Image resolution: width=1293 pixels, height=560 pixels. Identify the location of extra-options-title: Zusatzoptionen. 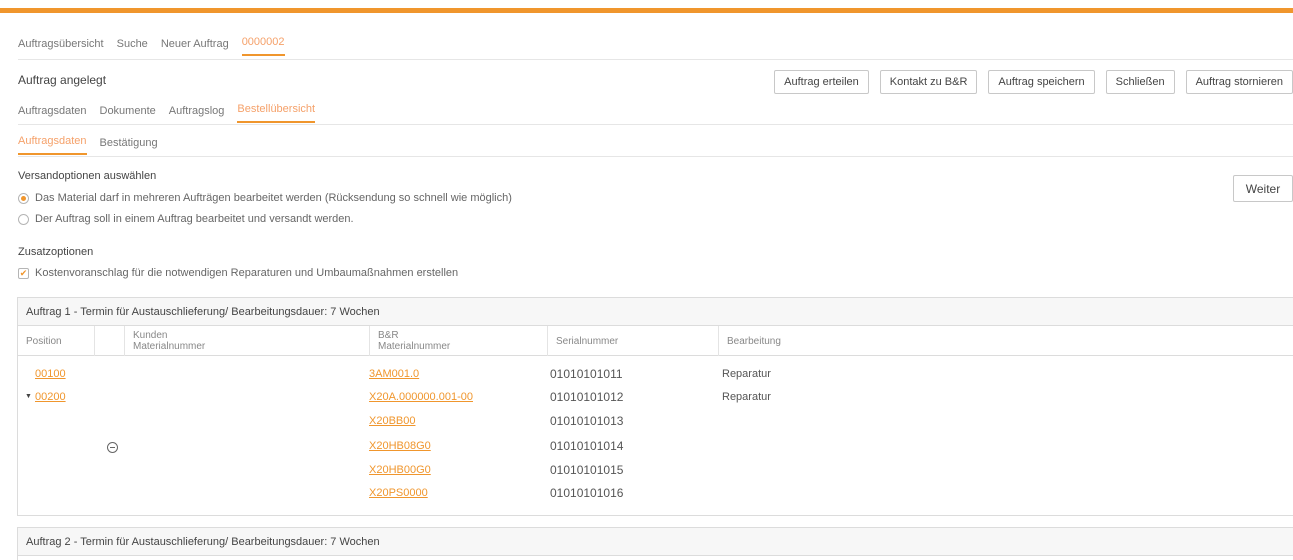
(56, 252).